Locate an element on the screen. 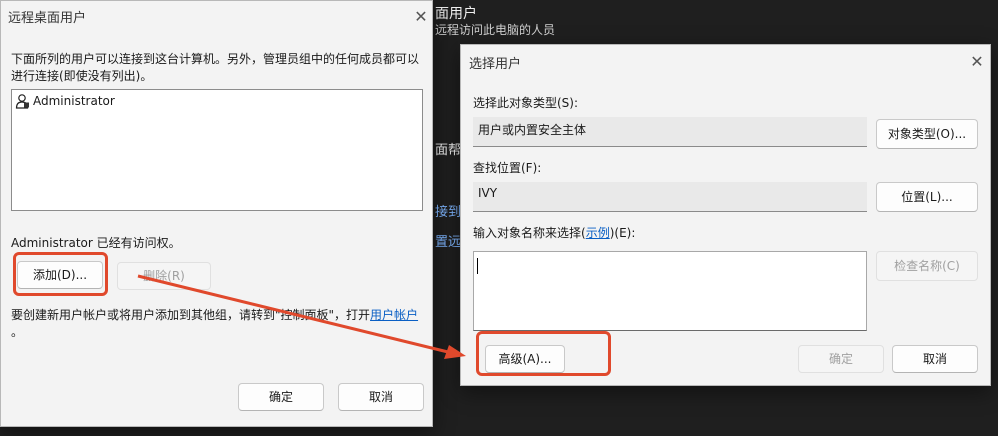 The height and width of the screenshot is (436, 998). object-type-label: 选择此对象类型(S): is located at coordinates (526, 103).